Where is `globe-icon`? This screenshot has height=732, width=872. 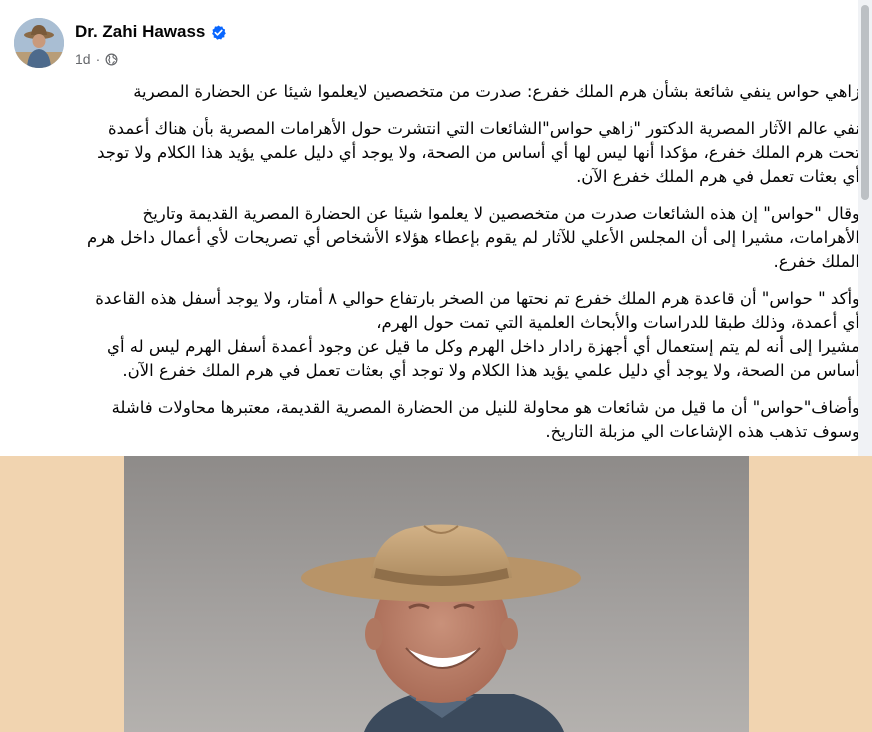 globe-icon is located at coordinates (111, 59).